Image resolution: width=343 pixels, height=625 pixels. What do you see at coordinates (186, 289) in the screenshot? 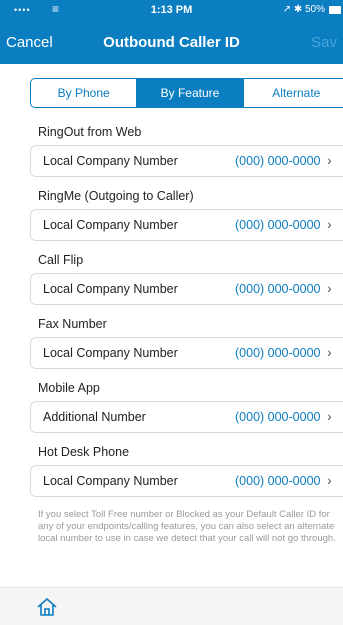
I see `feature-row-call-flip: Local Company Number (000) 000-0000 ›` at bounding box center [186, 289].